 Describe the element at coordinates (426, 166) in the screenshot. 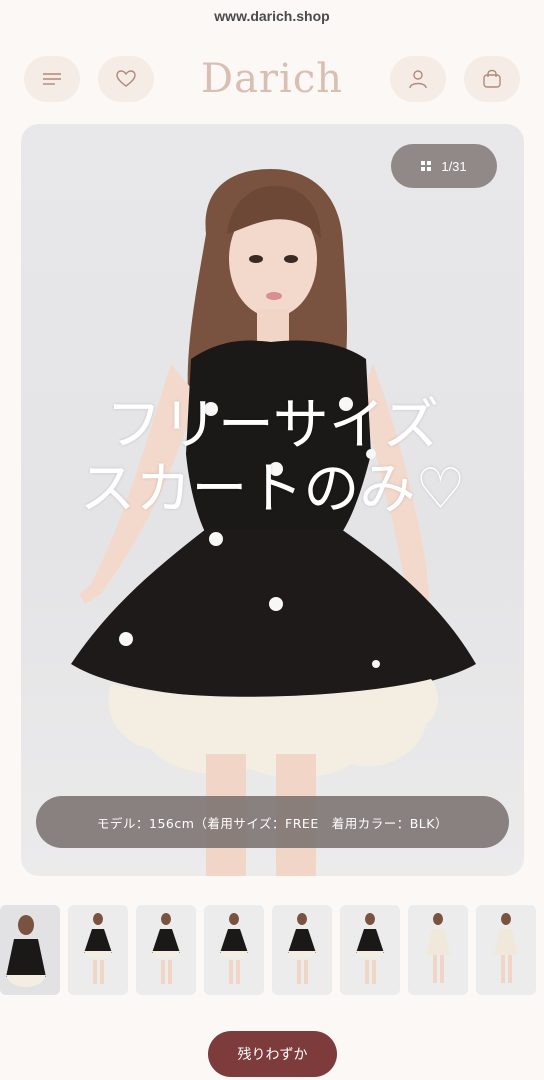

I see `grid-icon` at that location.